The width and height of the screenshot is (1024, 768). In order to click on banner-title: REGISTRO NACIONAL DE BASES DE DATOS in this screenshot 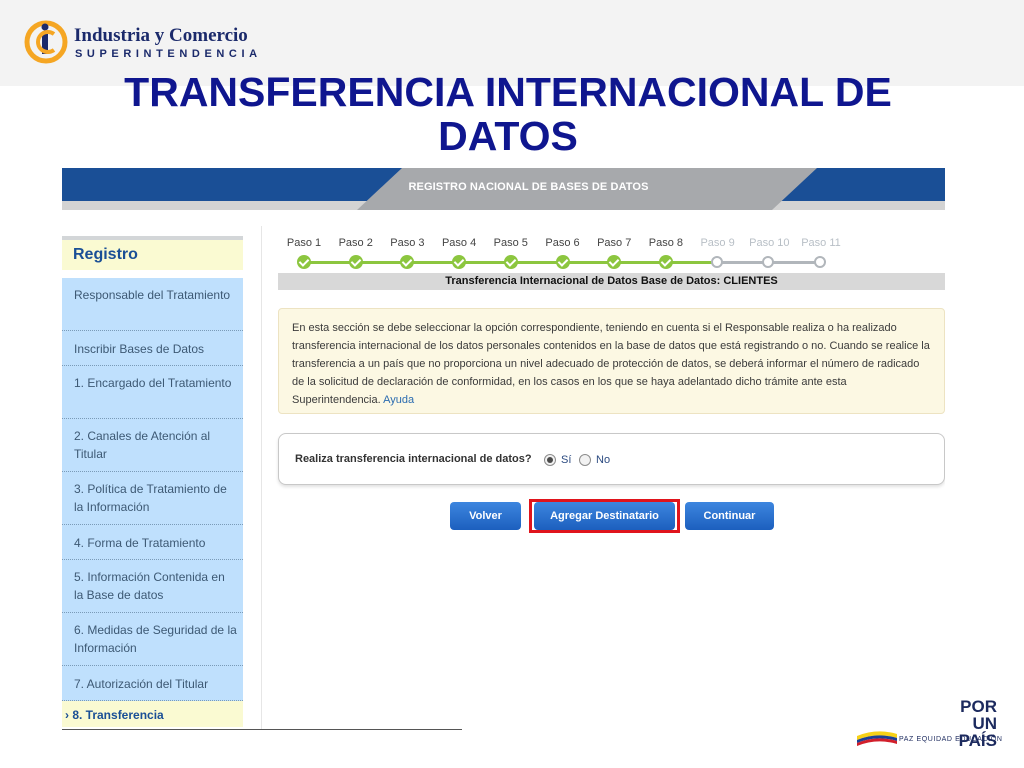, I will do `click(528, 187)`.